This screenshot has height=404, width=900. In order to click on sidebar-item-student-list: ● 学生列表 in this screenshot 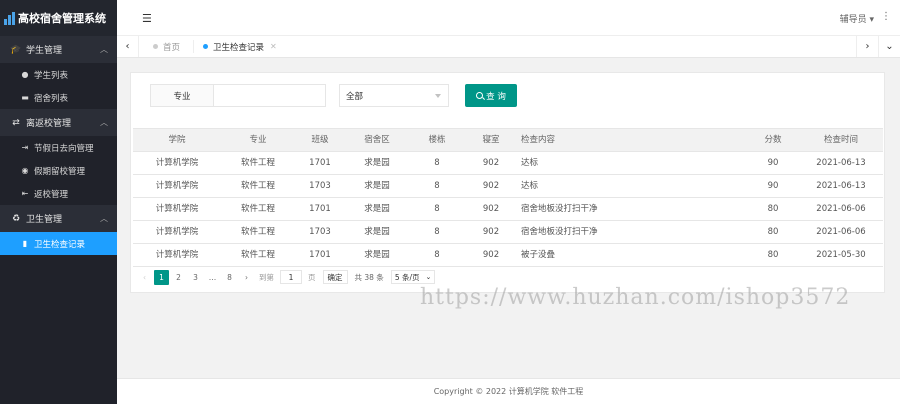, I will do `click(58, 74)`.